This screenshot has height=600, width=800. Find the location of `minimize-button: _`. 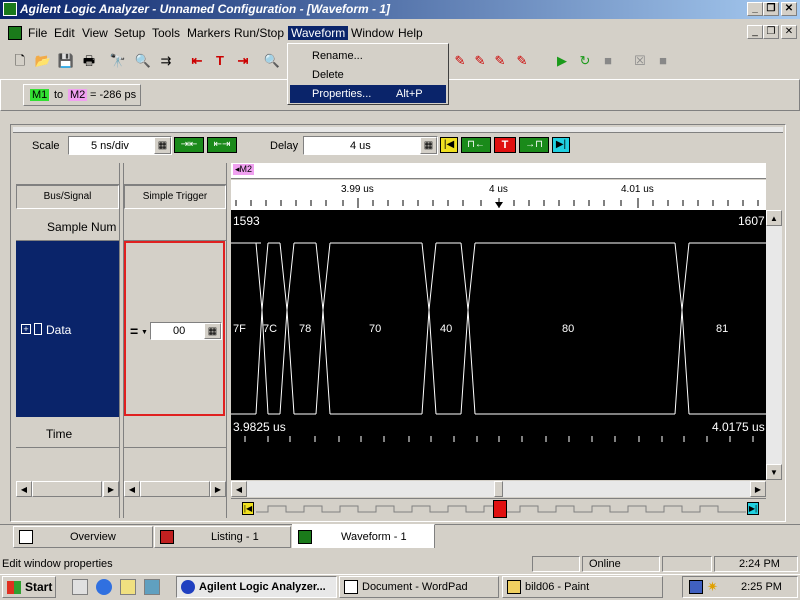

minimize-button: _ is located at coordinates (755, 9).